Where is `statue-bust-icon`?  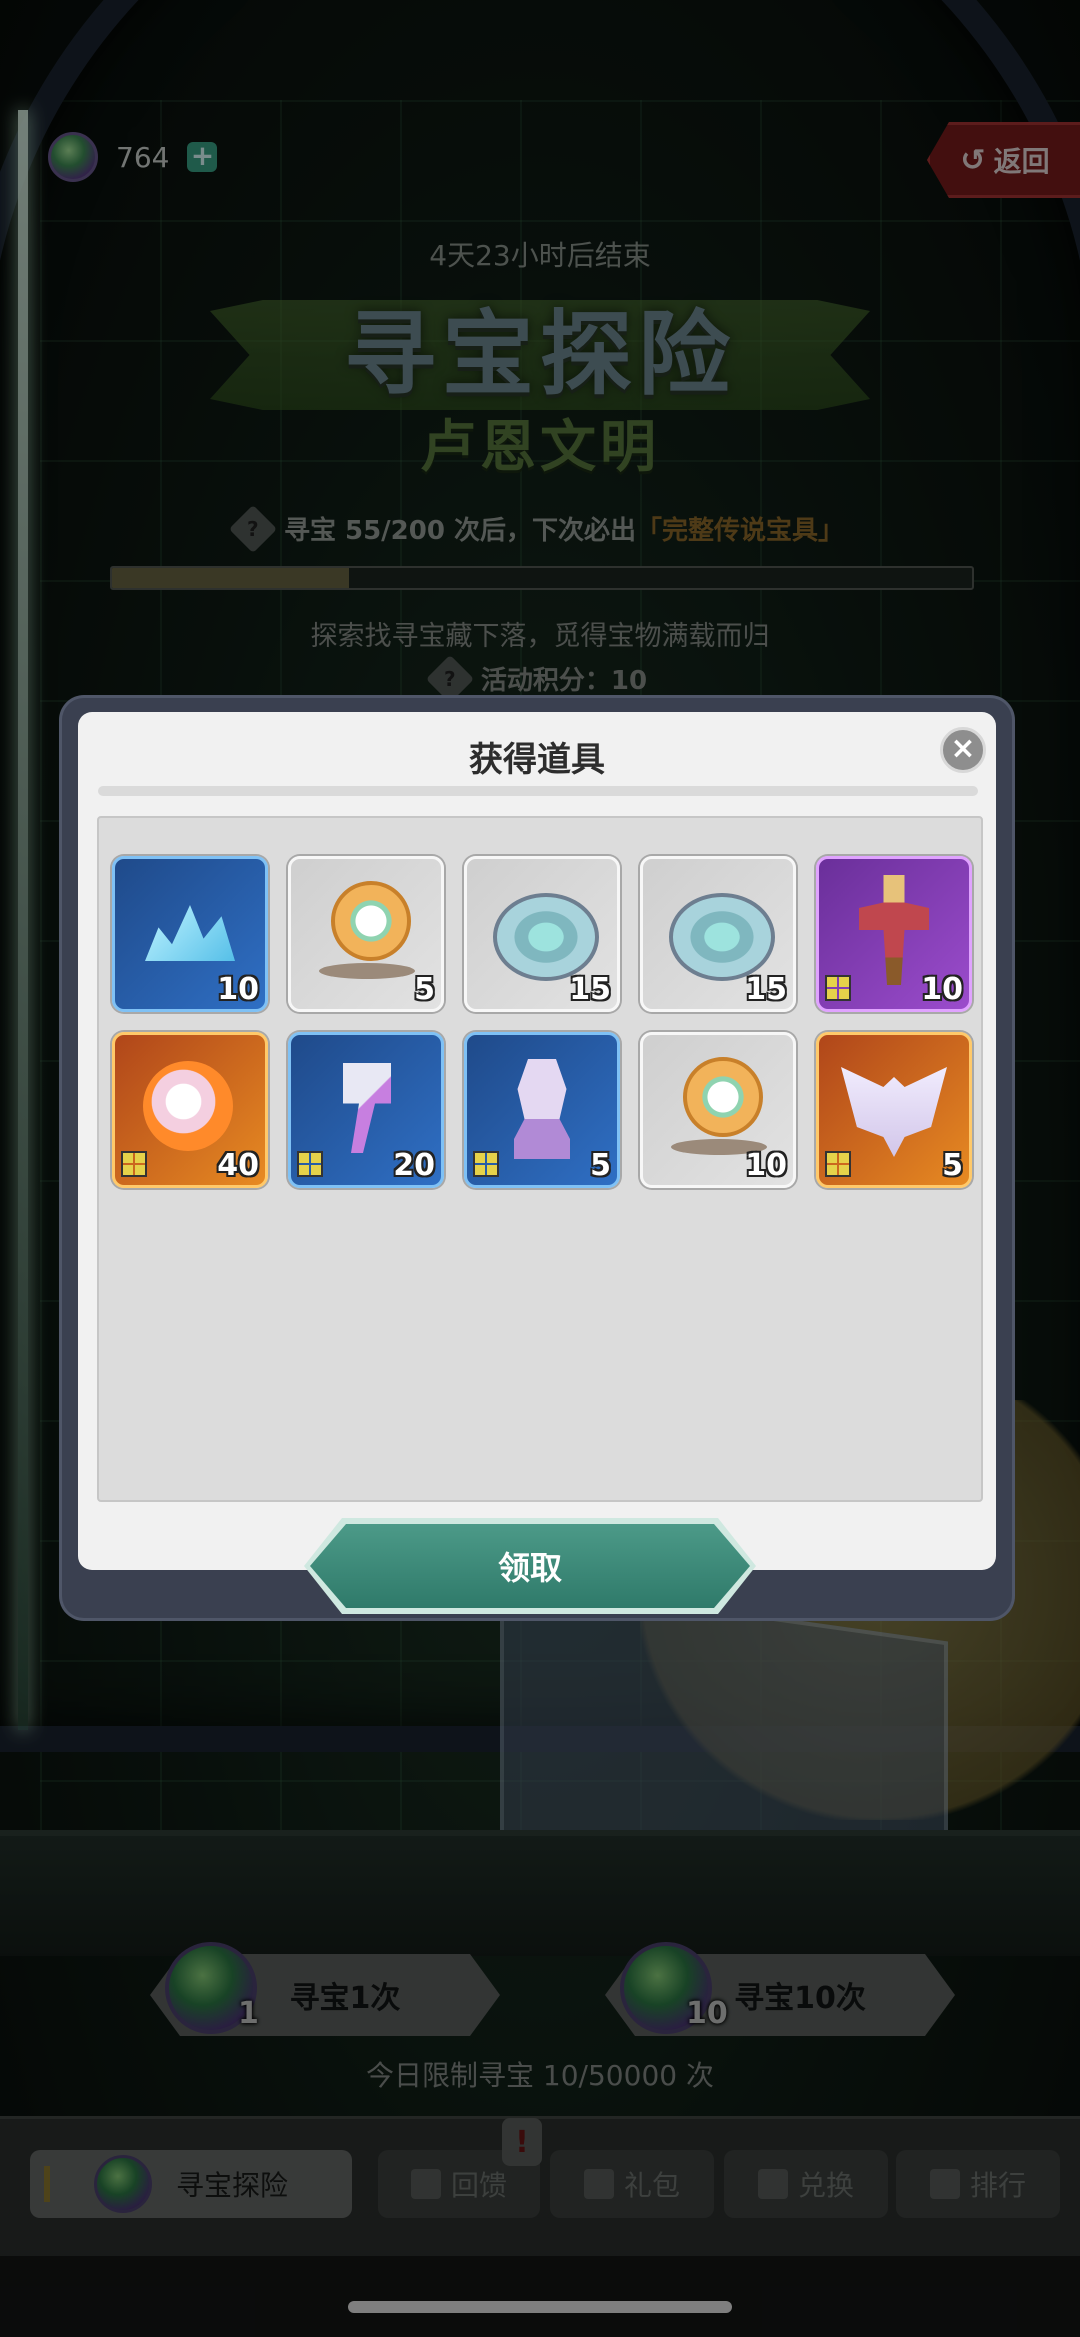
statue-bust-icon is located at coordinates (542, 1109).